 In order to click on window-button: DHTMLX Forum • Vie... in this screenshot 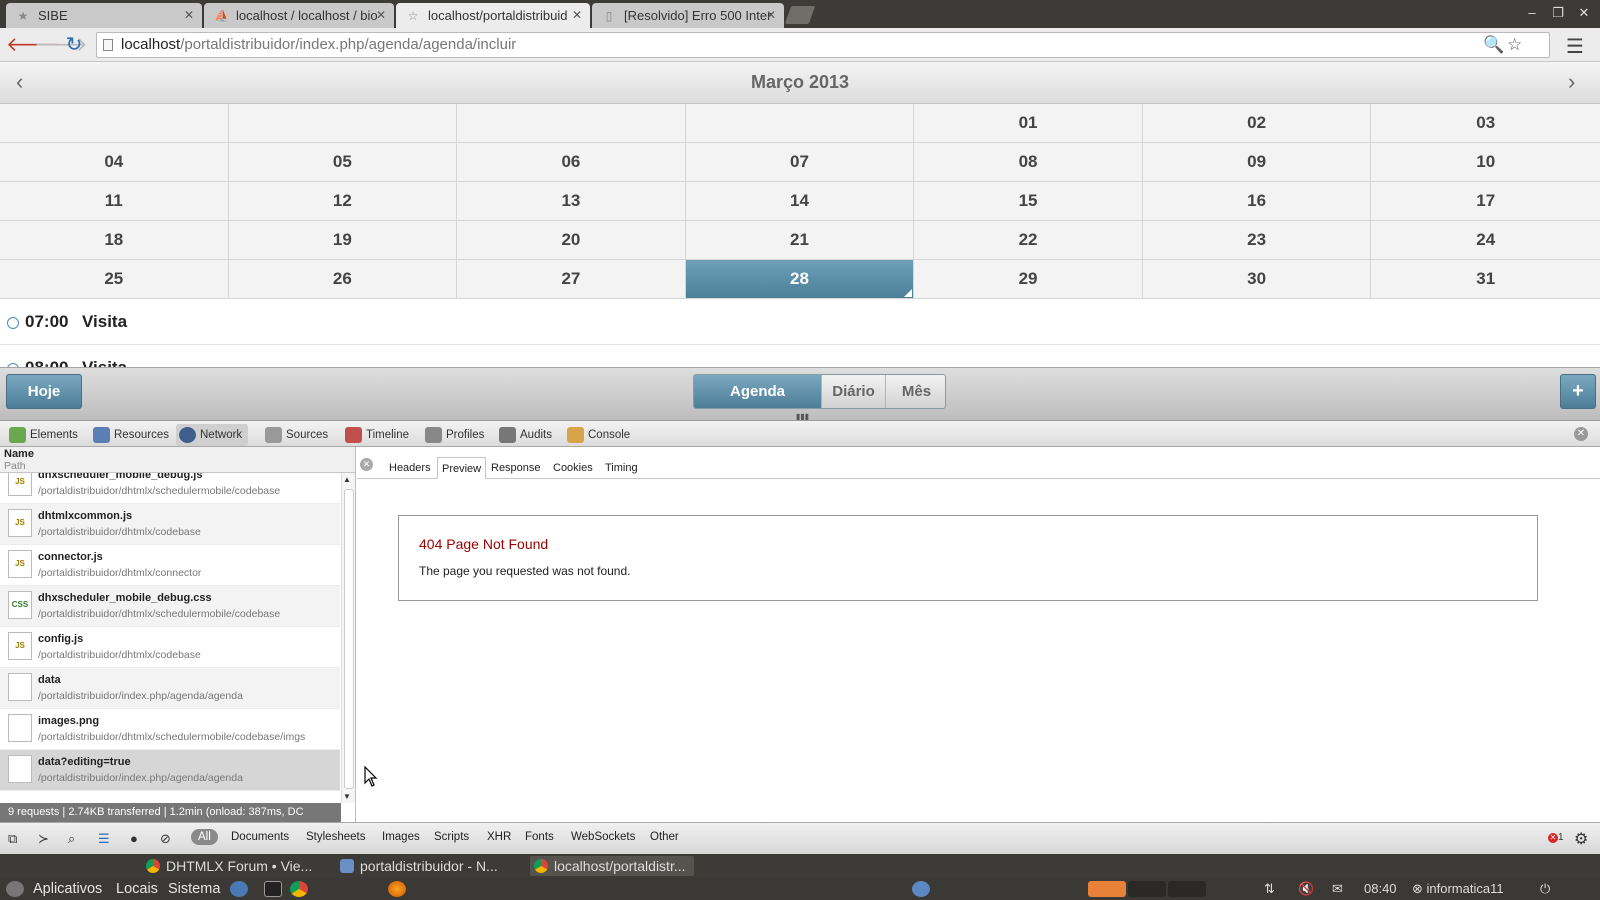, I will do `click(227, 866)`.